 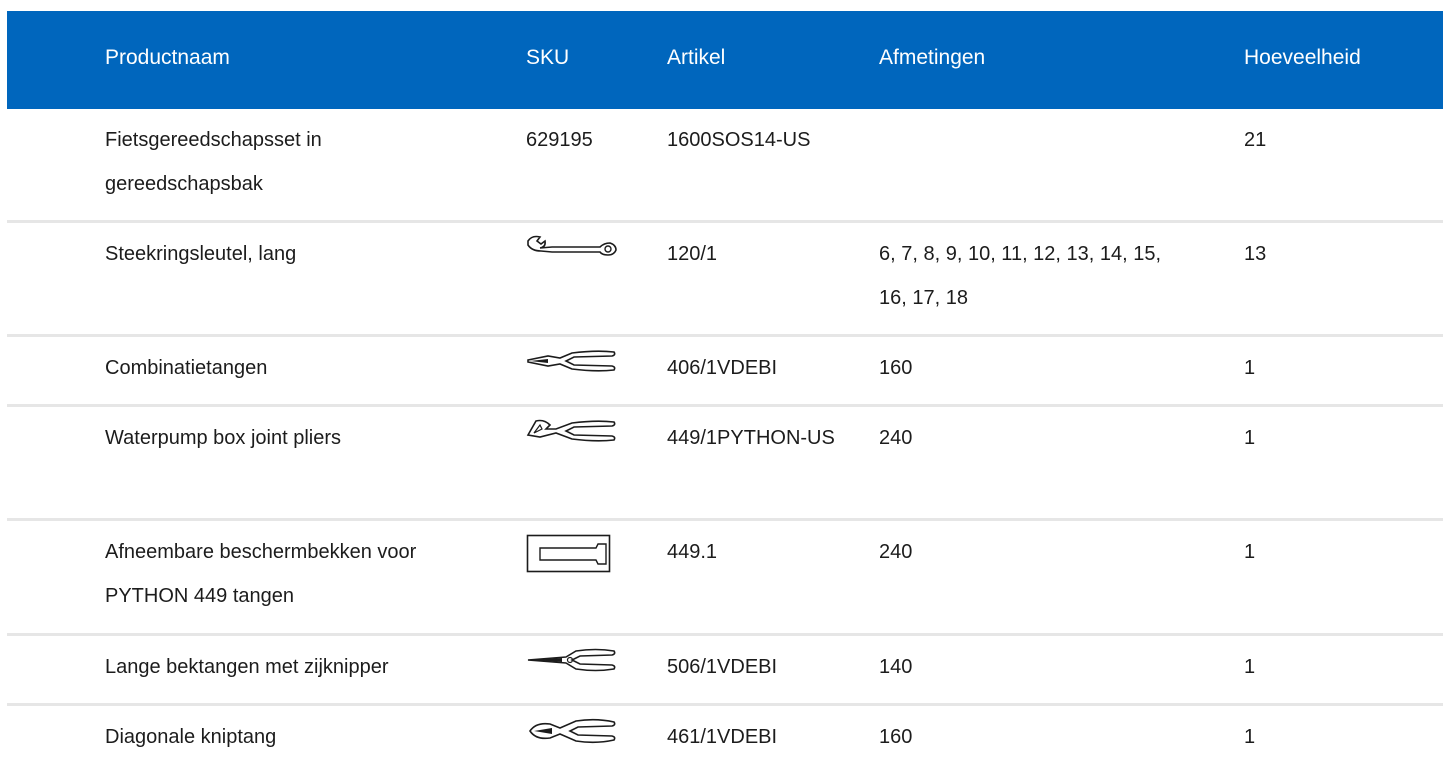 I want to click on table-row: Diagonale kniptang 461/1VDEBI 160 1, so click(x=725, y=736).